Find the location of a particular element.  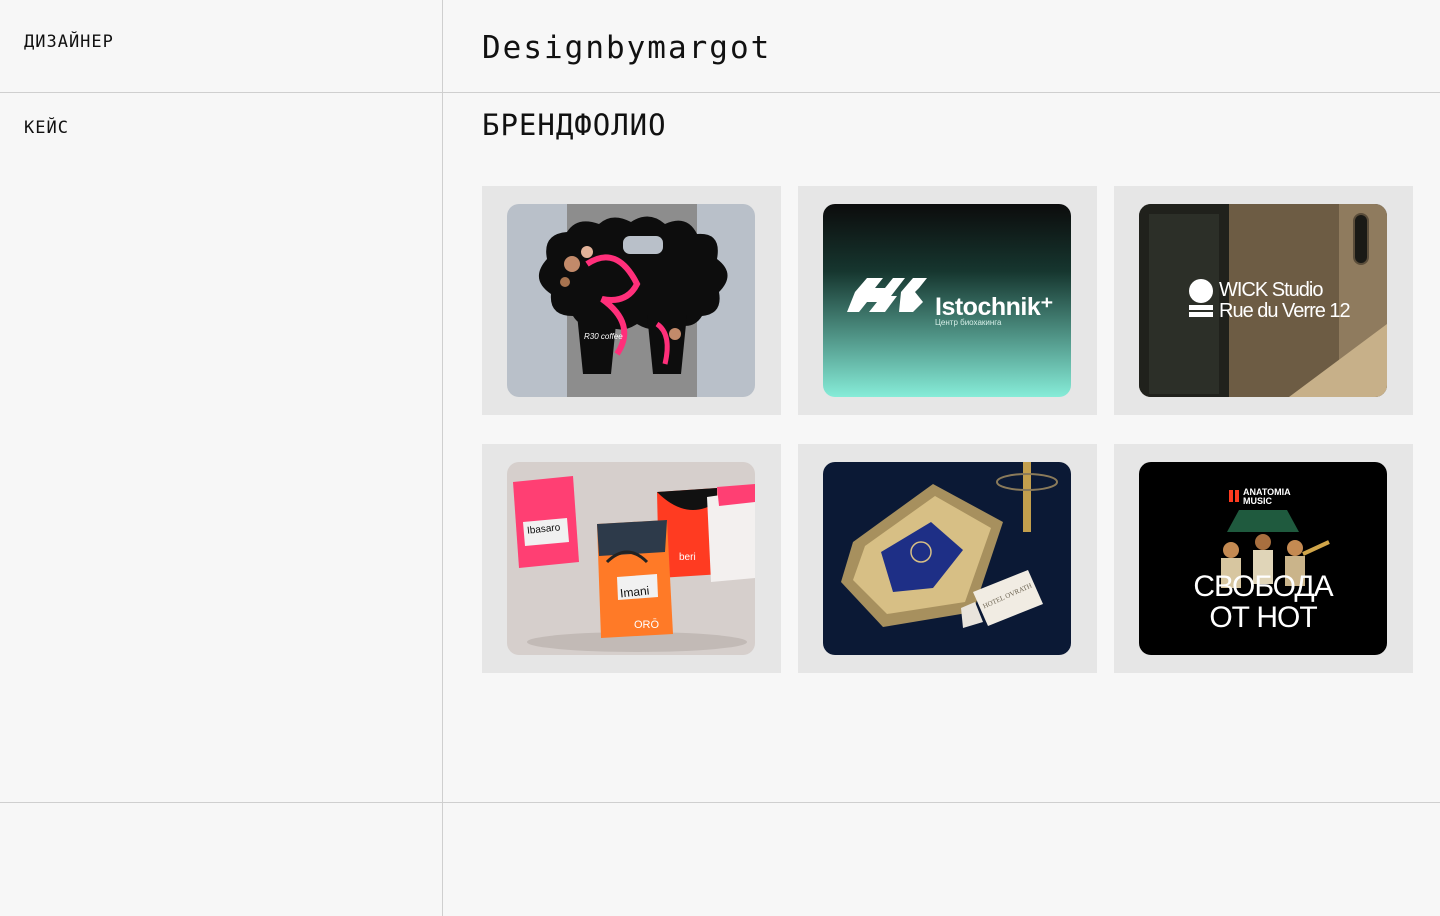

oro-coffee-bags-image: Ibasaro Imani beri ORŌ is located at coordinates (631, 558).